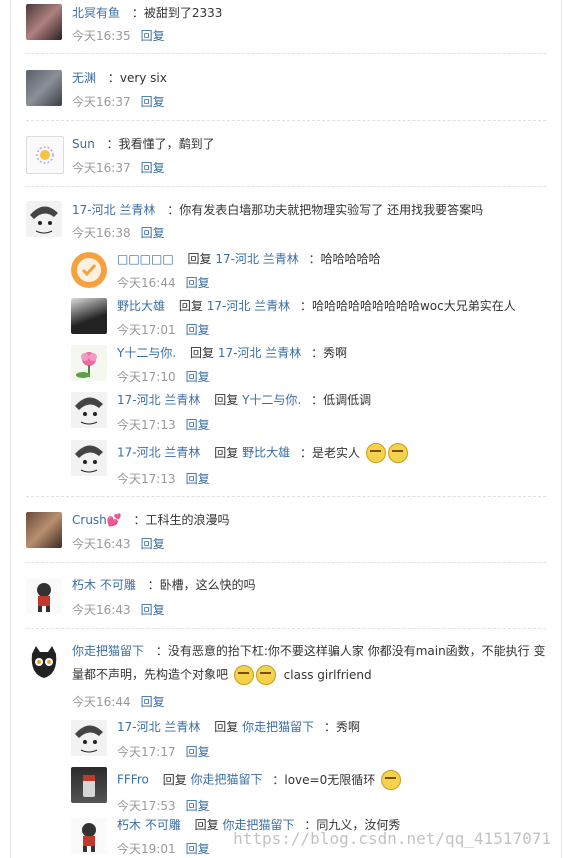 Image resolution: width=563 pixels, height=858 pixels. I want to click on comment-text: ：你有发表白墙那功夫就把物理实验写了 还用找我要答案吗, so click(325, 210).